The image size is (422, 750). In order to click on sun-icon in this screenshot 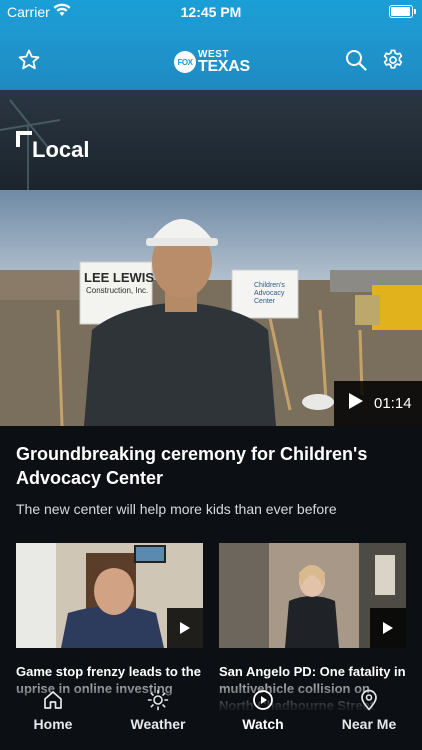, I will do `click(158, 700)`.